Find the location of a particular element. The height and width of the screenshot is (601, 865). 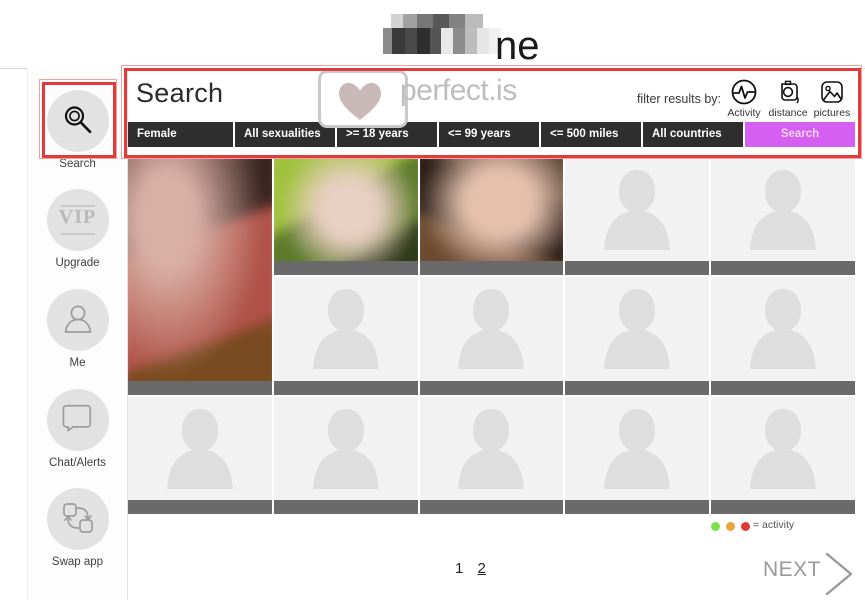

filter-distance-button: distance is located at coordinates (788, 98).